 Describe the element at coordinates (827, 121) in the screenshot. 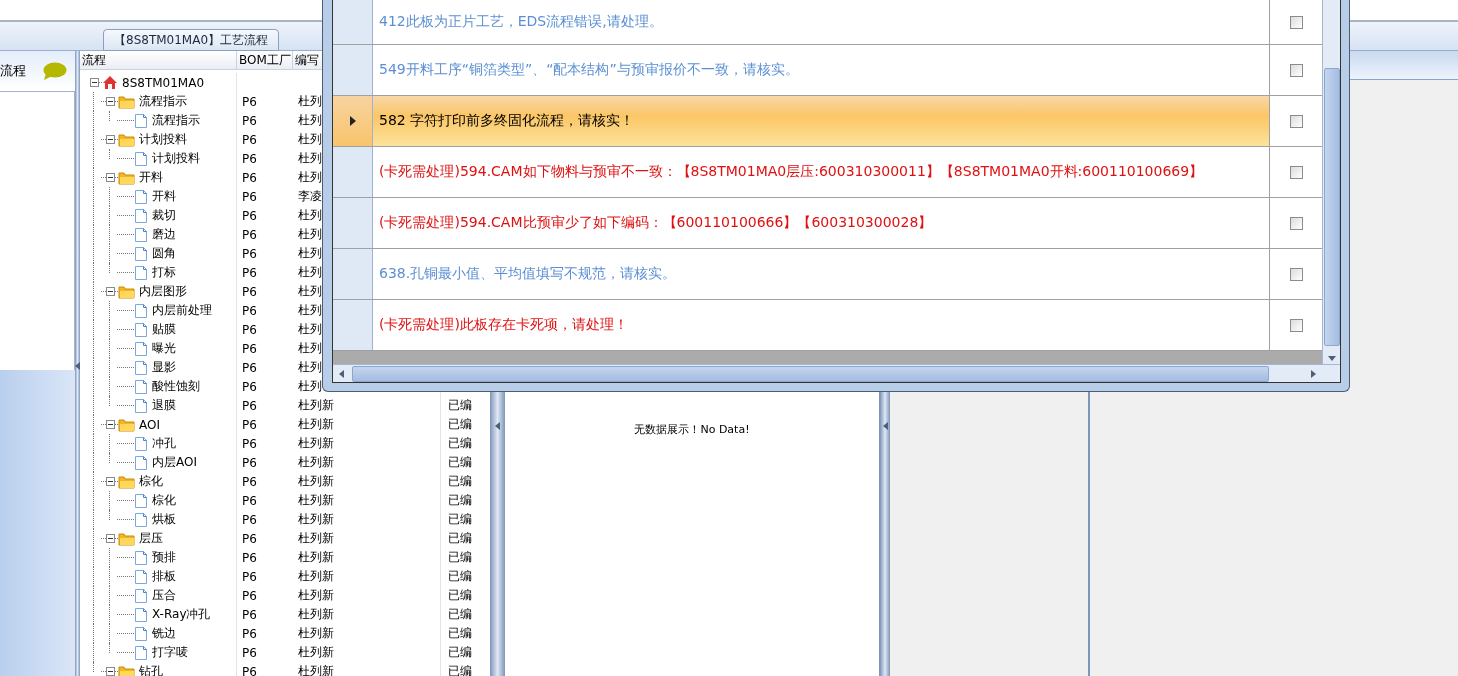

I see `message-row: 582 字符打印前多终固化流程，请核实！` at that location.